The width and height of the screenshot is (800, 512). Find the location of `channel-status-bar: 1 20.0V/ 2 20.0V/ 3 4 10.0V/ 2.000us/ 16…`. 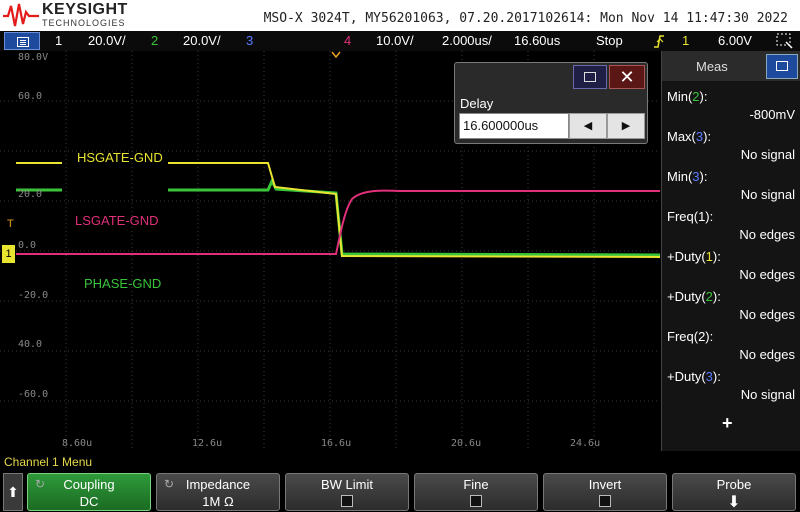

channel-status-bar: 1 20.0V/ 2 20.0V/ 3 4 10.0V/ 2.000us/ 16… is located at coordinates (400, 41).